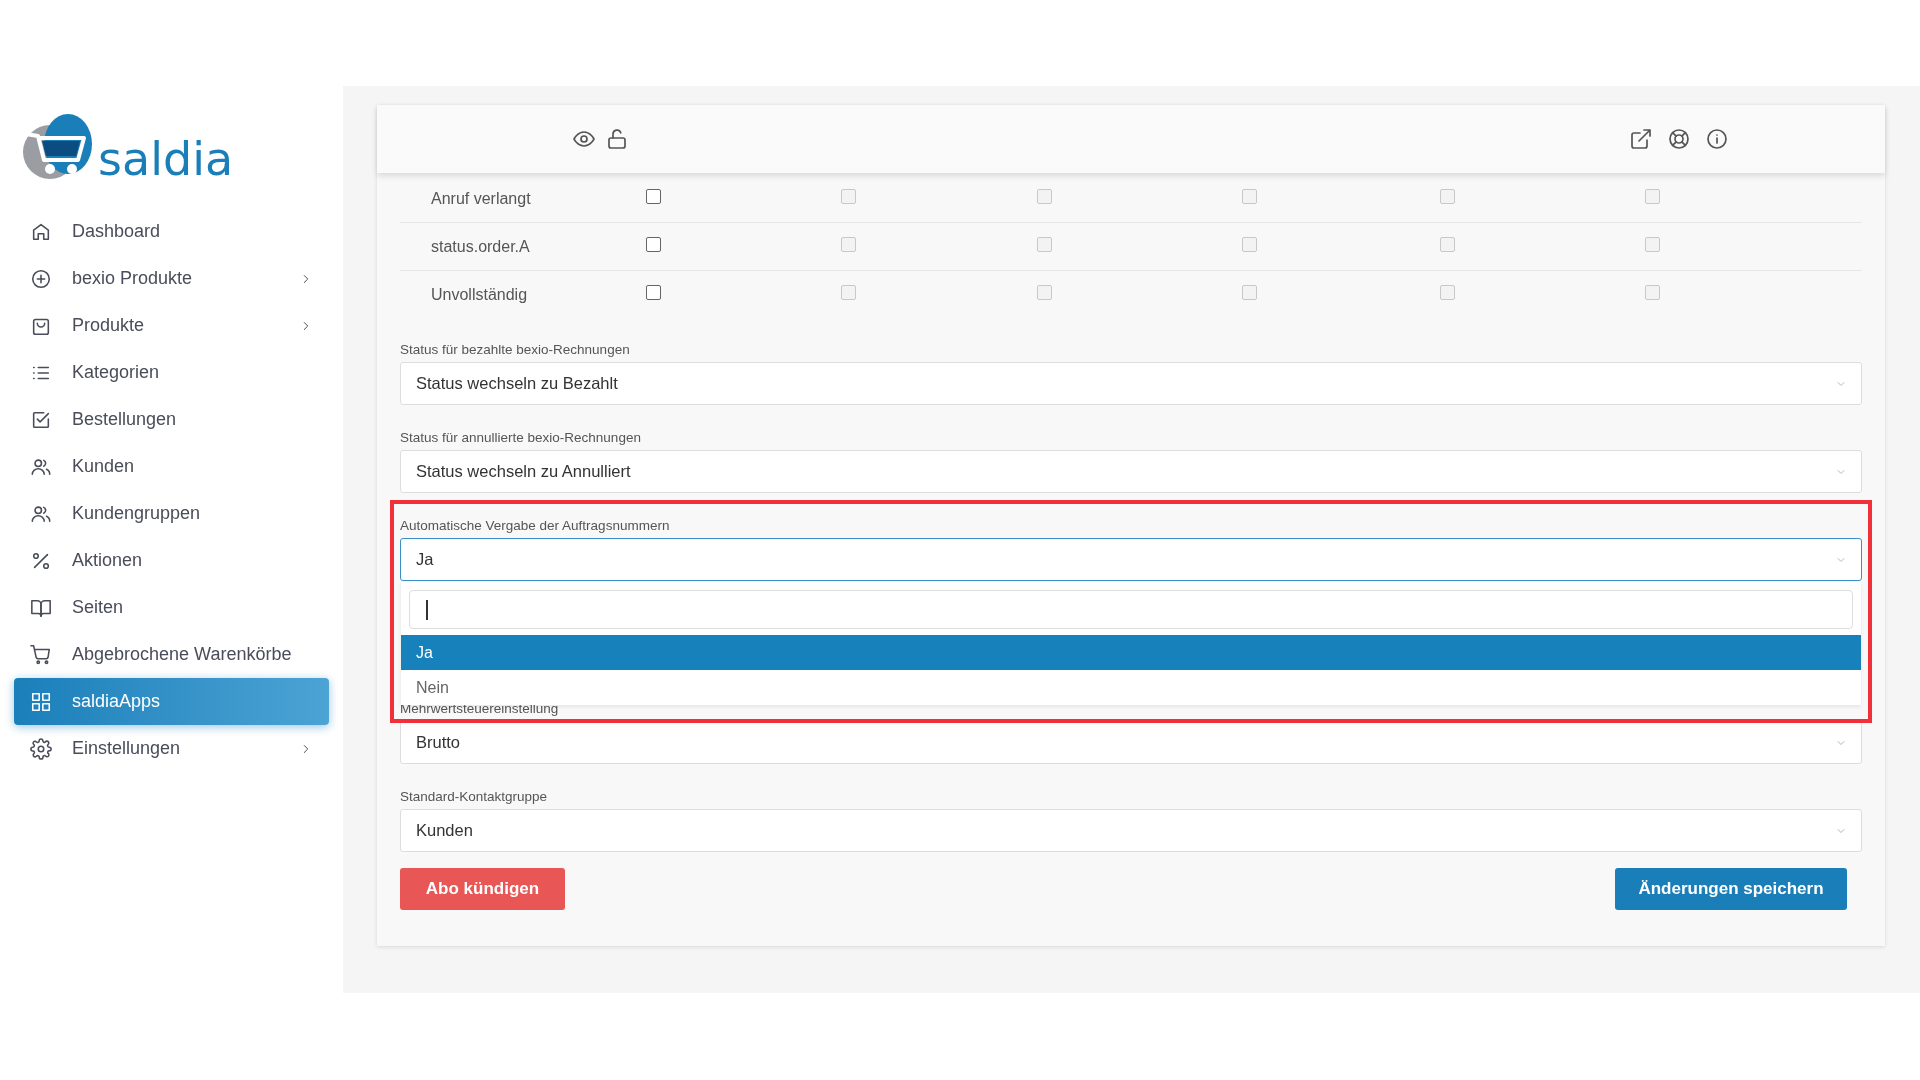  Describe the element at coordinates (1131, 471) in the screenshot. I see `select-field: Status wechseln zu Annulliert` at that location.